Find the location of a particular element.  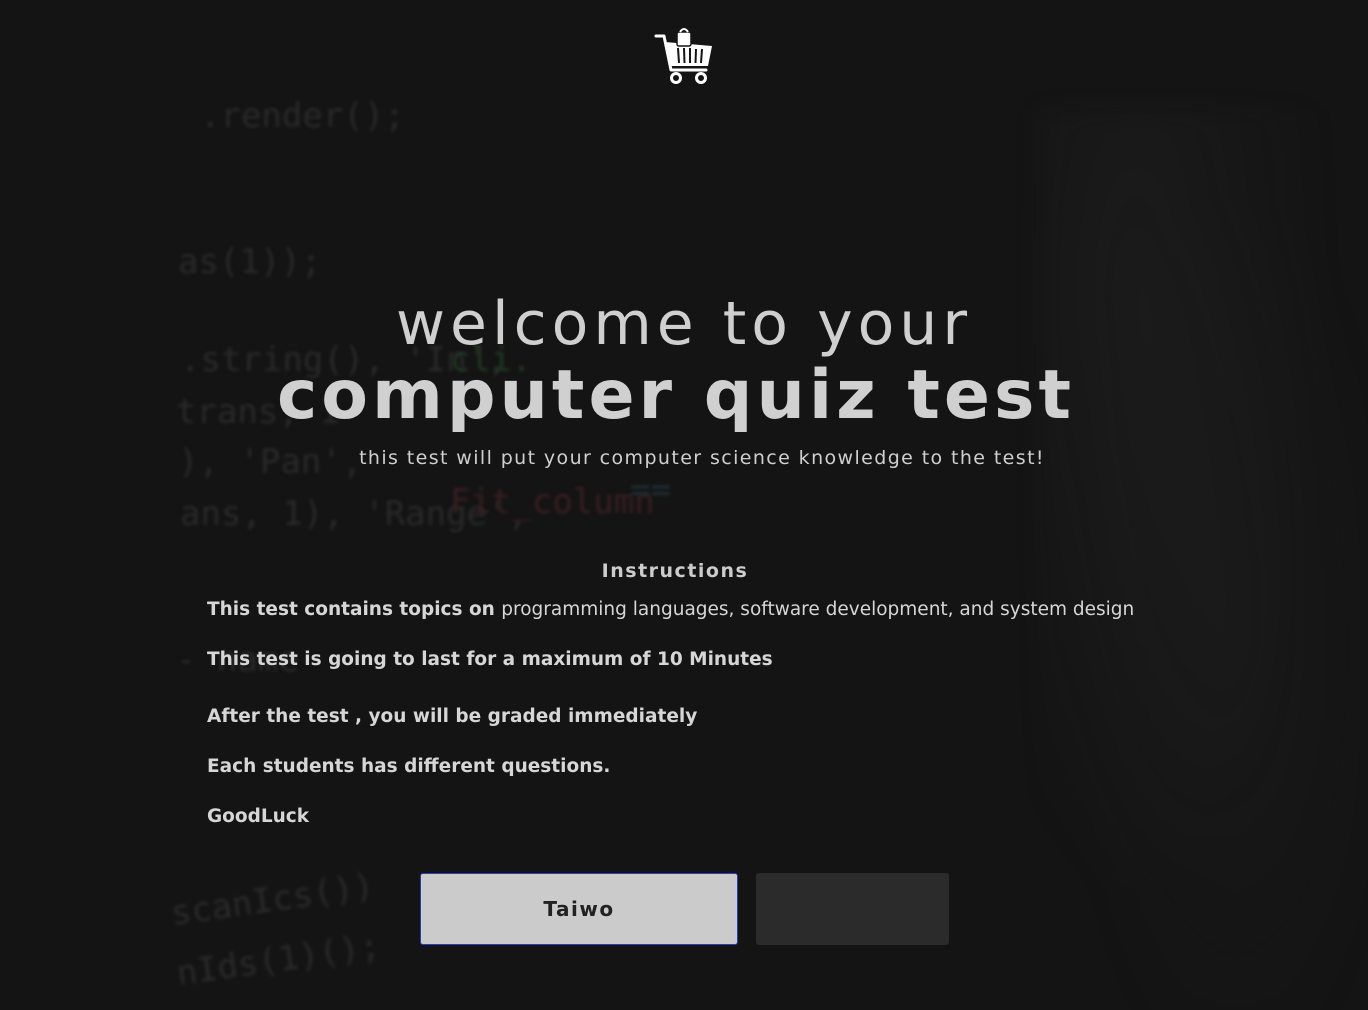

welcome-heading: welcome to your is located at coordinates (683, 324).